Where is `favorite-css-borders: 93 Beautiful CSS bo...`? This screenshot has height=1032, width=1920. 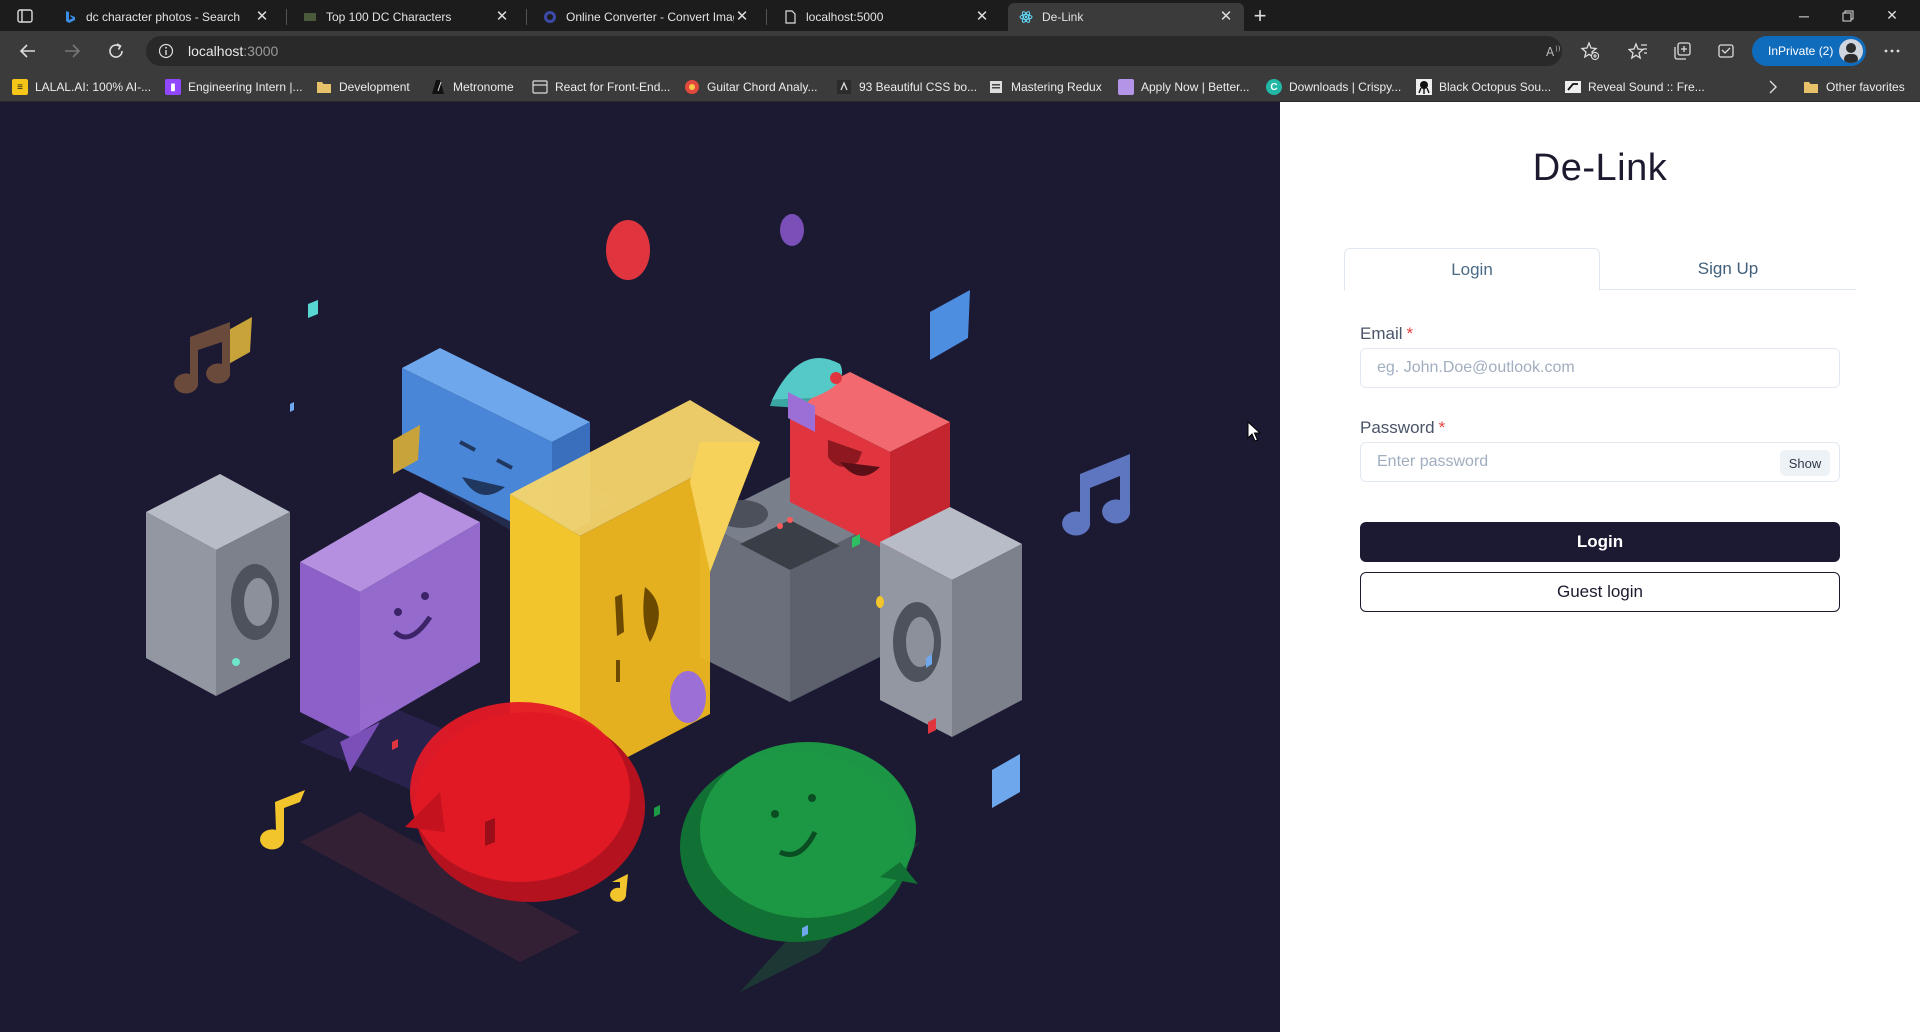 favorite-css-borders: 93 Beautiful CSS bo... is located at coordinates (906, 87).